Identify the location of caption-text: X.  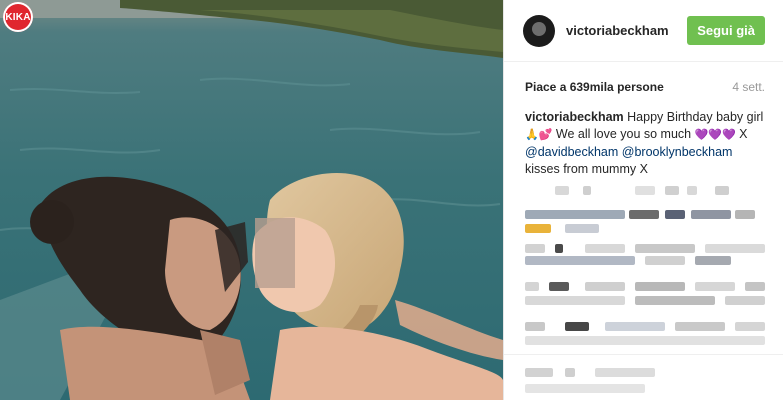
(741, 134).